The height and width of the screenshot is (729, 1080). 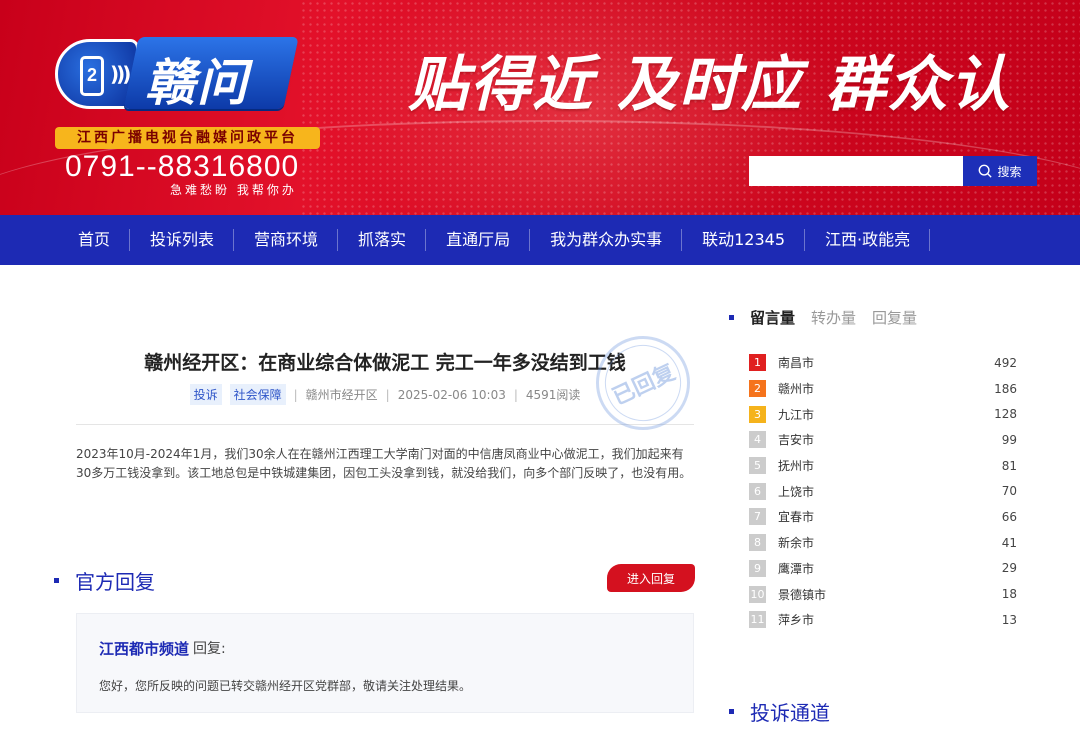 I want to click on logo-phone-digit: 2, so click(x=92, y=75).